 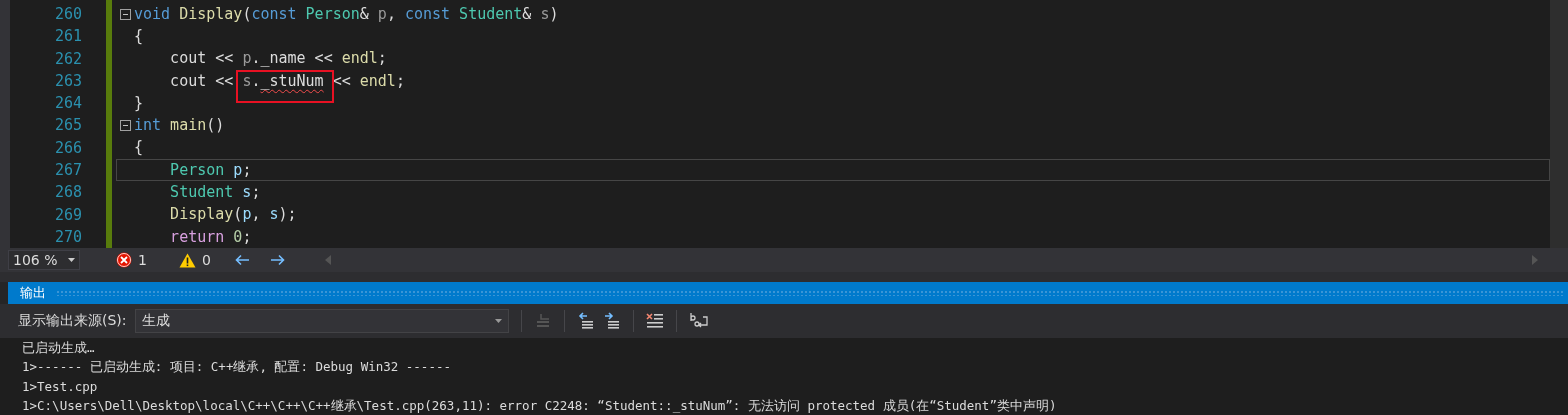 I want to click on line-number: 269, so click(x=67, y=215).